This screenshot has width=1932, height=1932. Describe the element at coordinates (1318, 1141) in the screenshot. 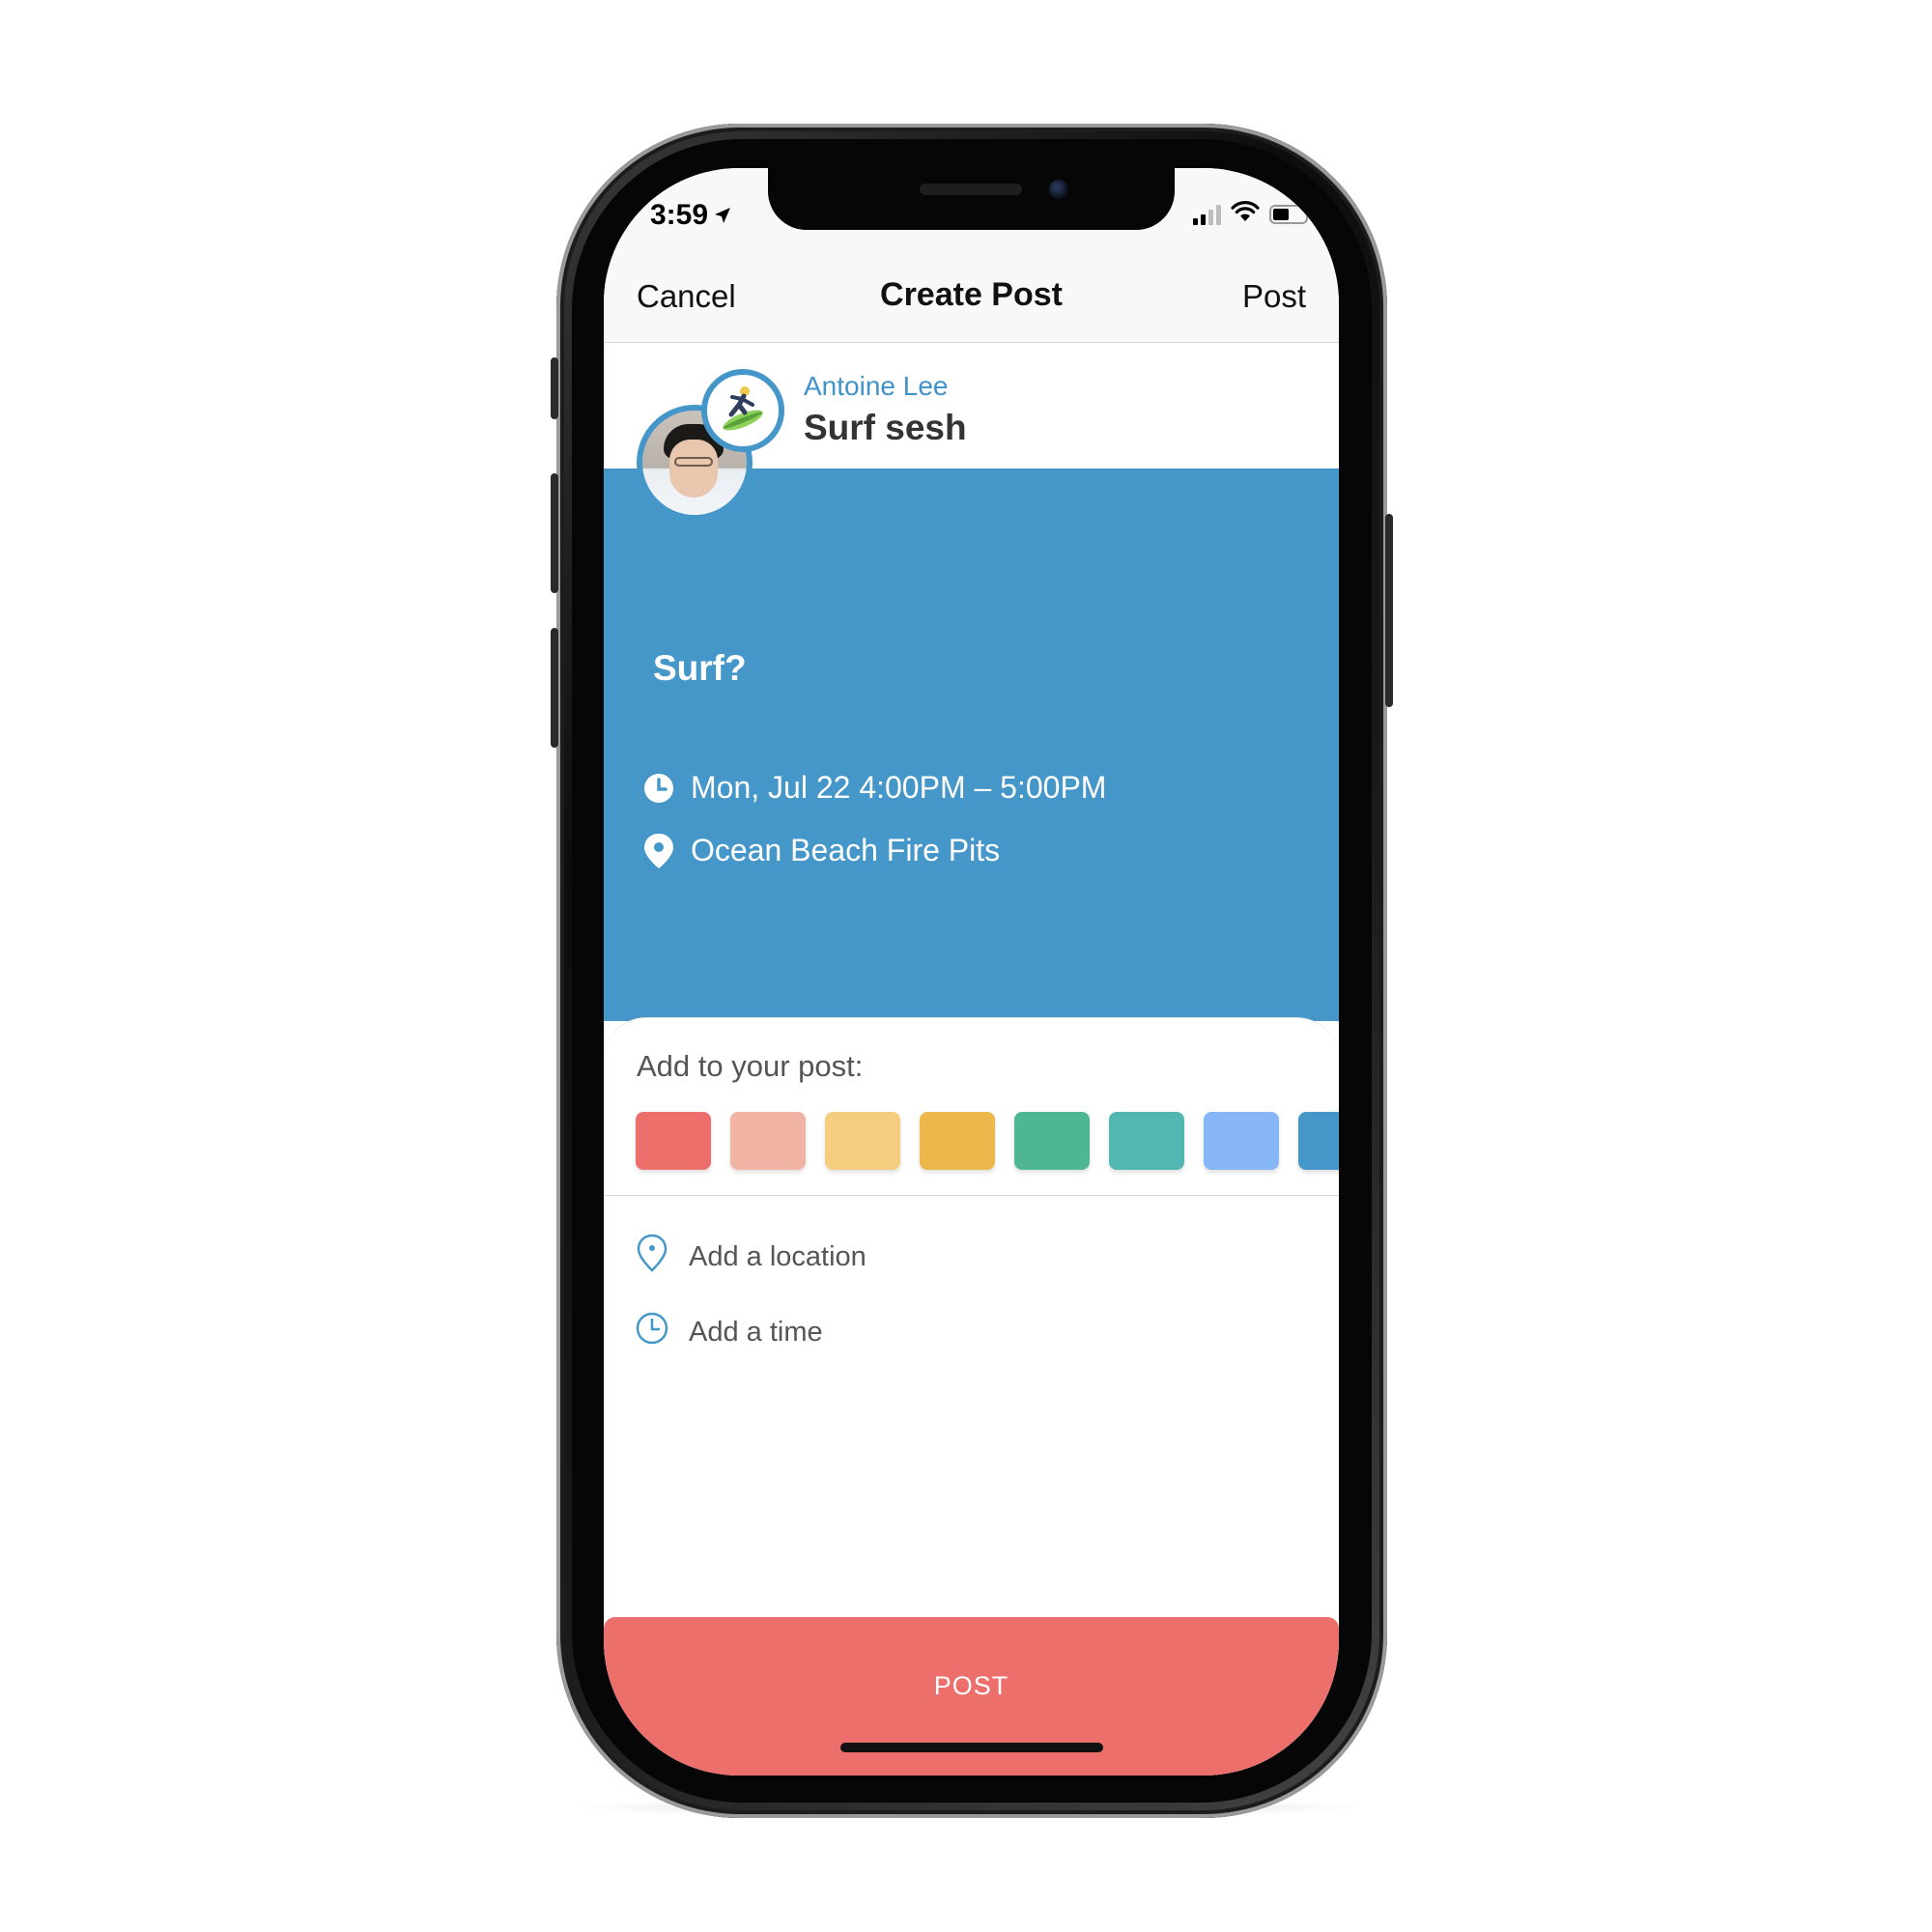

I see `color-swatch-blue` at that location.